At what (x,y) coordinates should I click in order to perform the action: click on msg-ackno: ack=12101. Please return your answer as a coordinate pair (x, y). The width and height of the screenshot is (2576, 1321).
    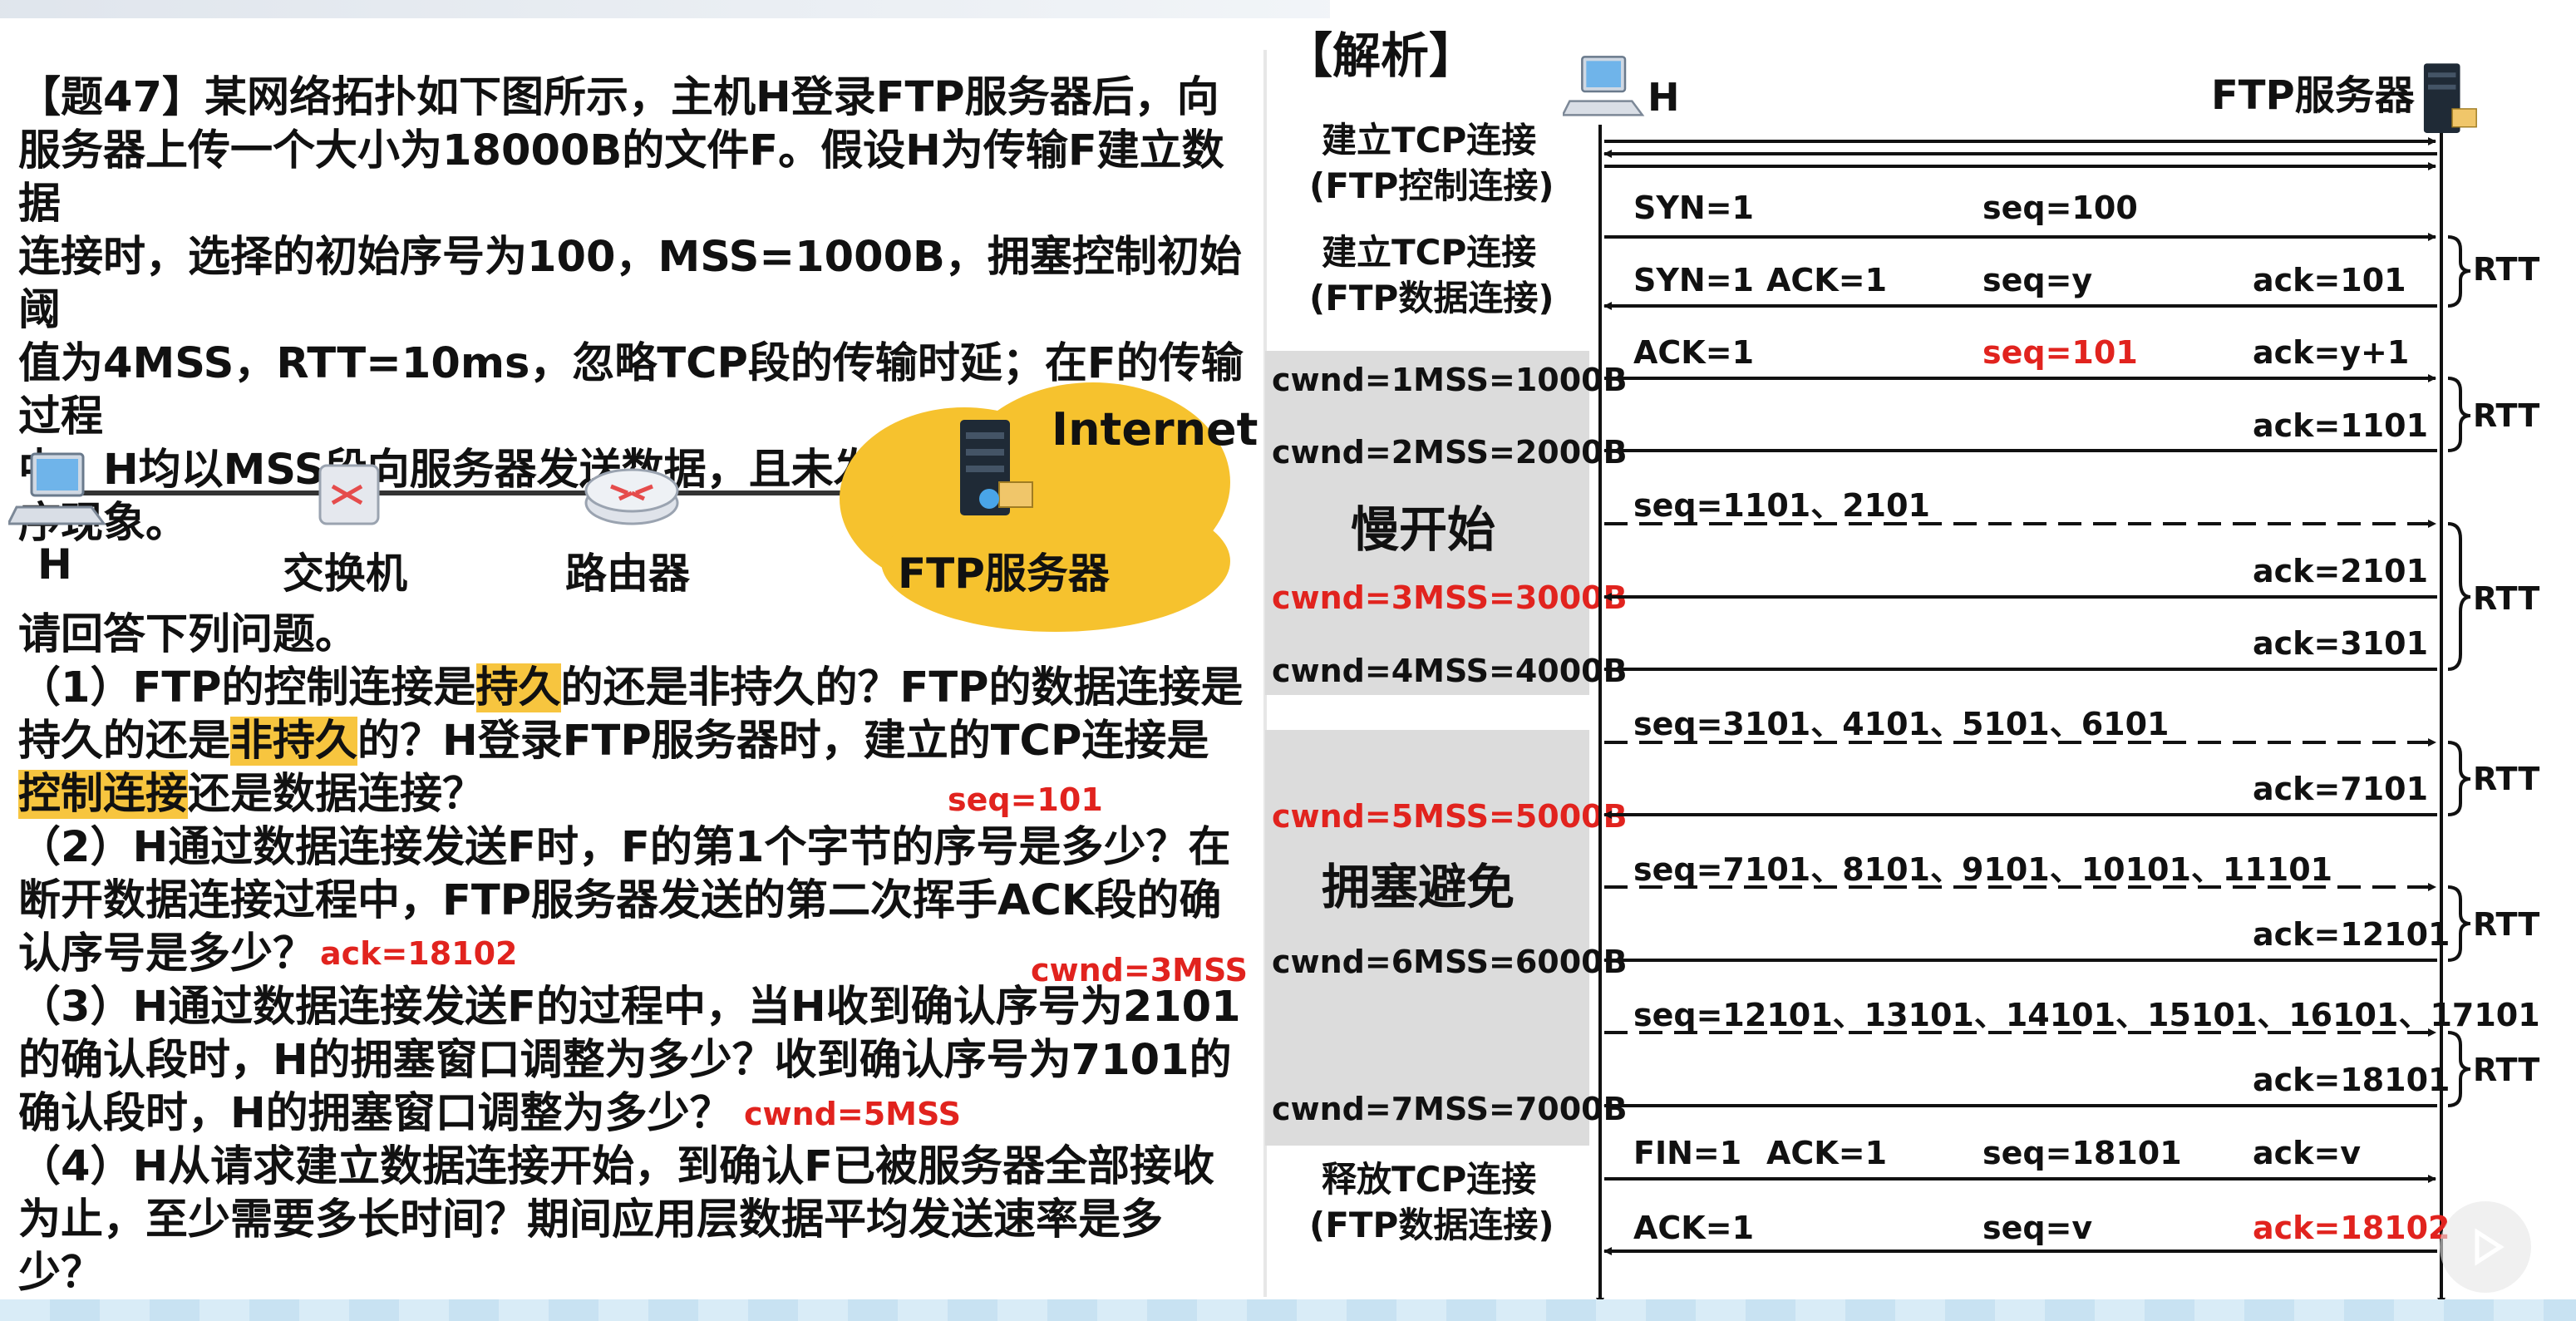
    Looking at the image, I should click on (2351, 934).